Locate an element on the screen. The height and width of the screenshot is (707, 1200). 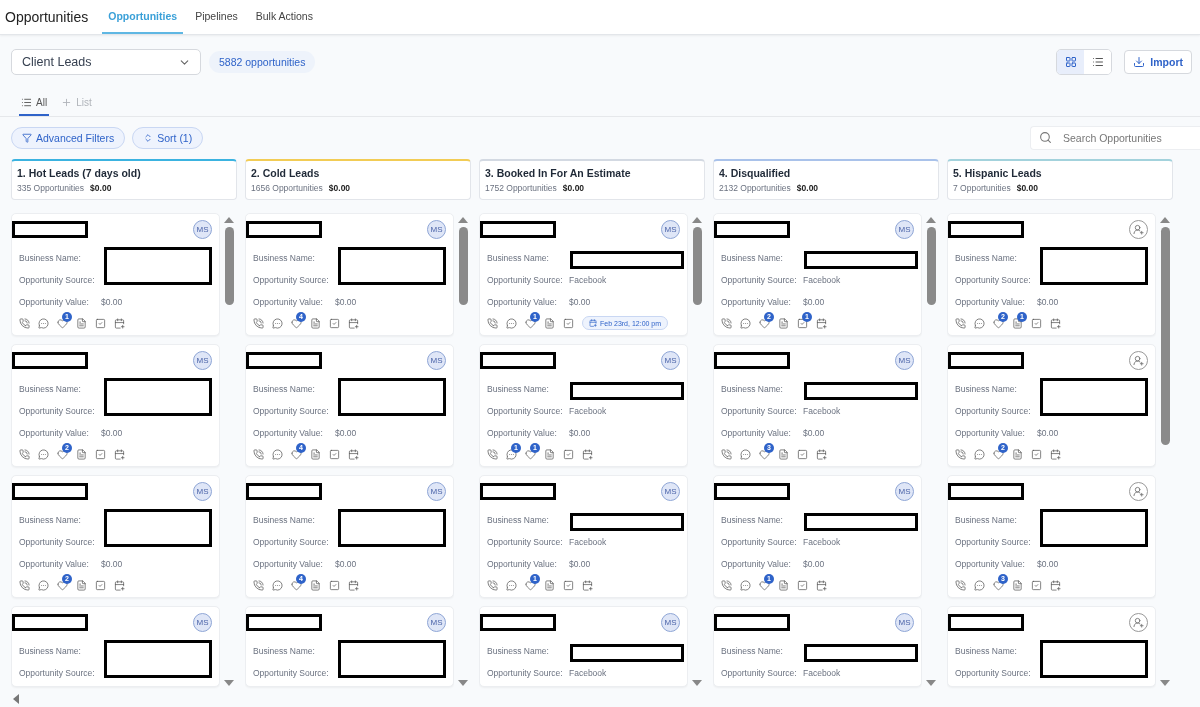
import-button: Import is located at coordinates (1158, 62).